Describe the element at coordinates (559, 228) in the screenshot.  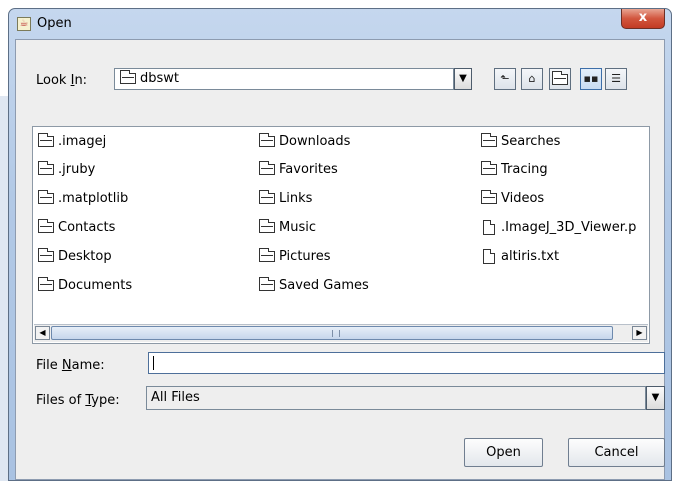
I see `list-item: .ImageJ_3D_Viewer.p` at that location.